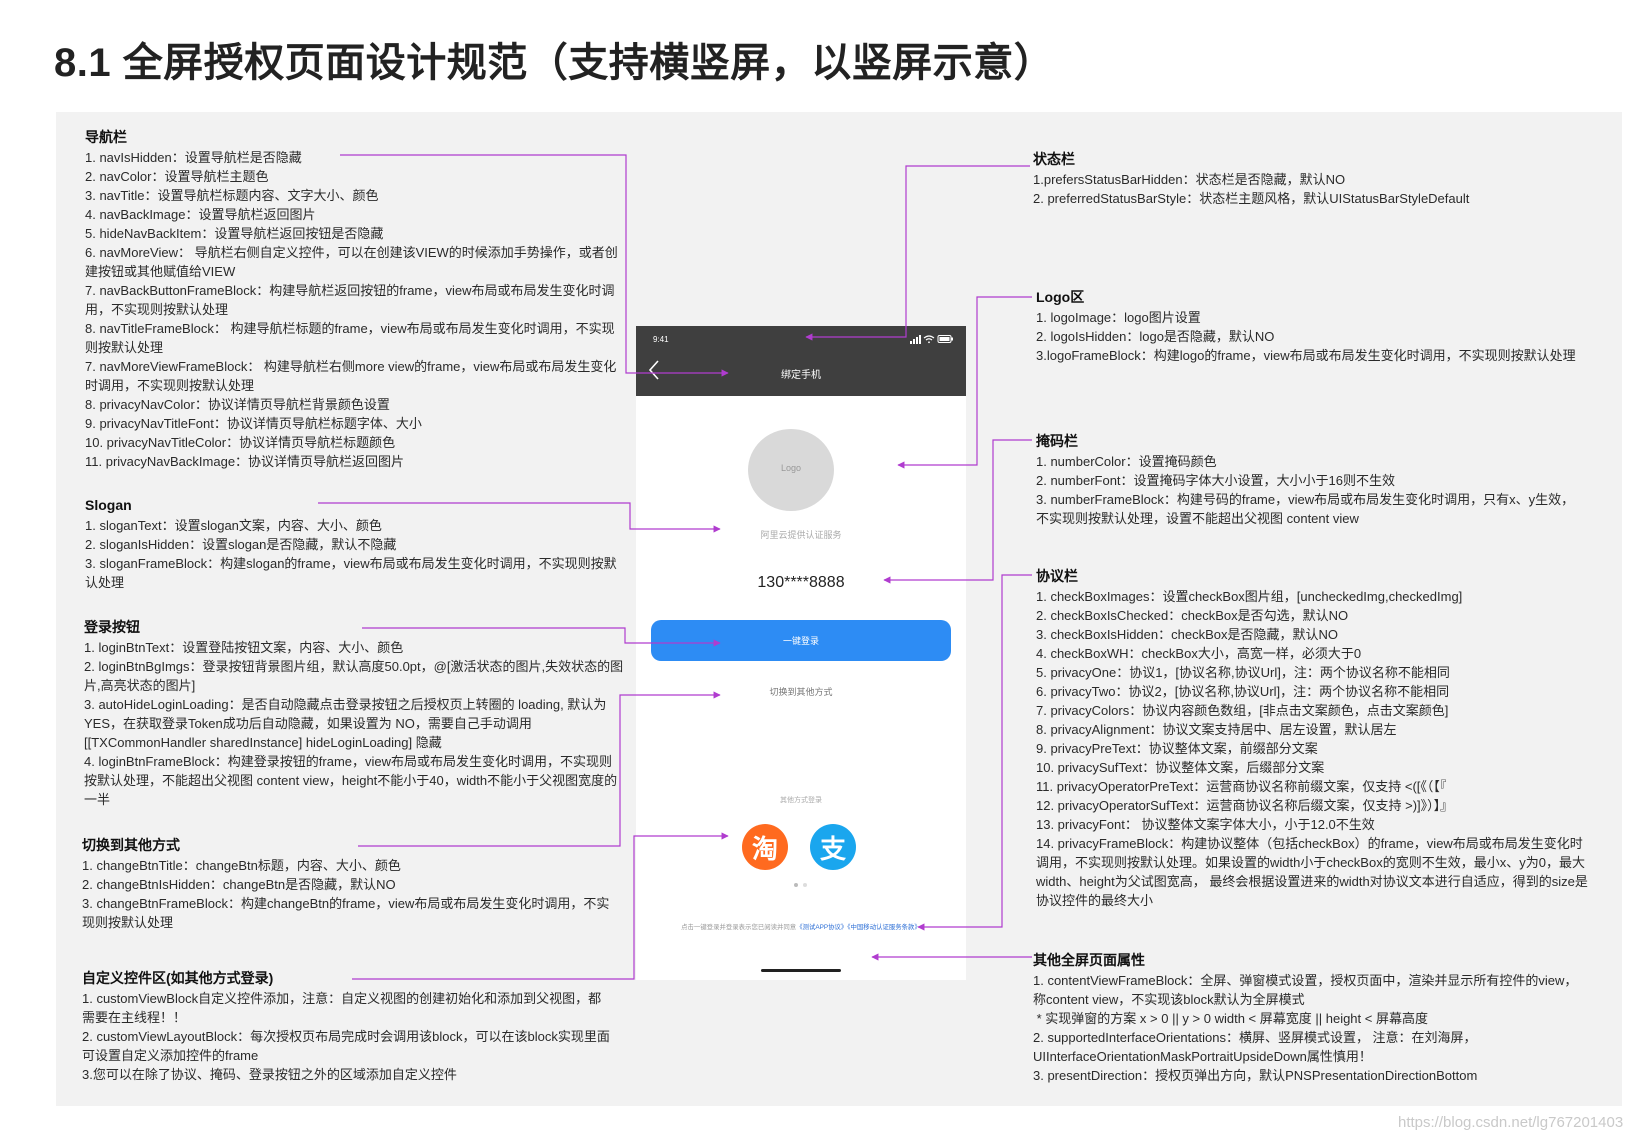 This screenshot has width=1636, height=1136. Describe the element at coordinates (1192, 615) in the screenshot. I see `privacy-section-line: 2. checkBoxIsChecked：checkBox是否勾选，默认NO` at that location.